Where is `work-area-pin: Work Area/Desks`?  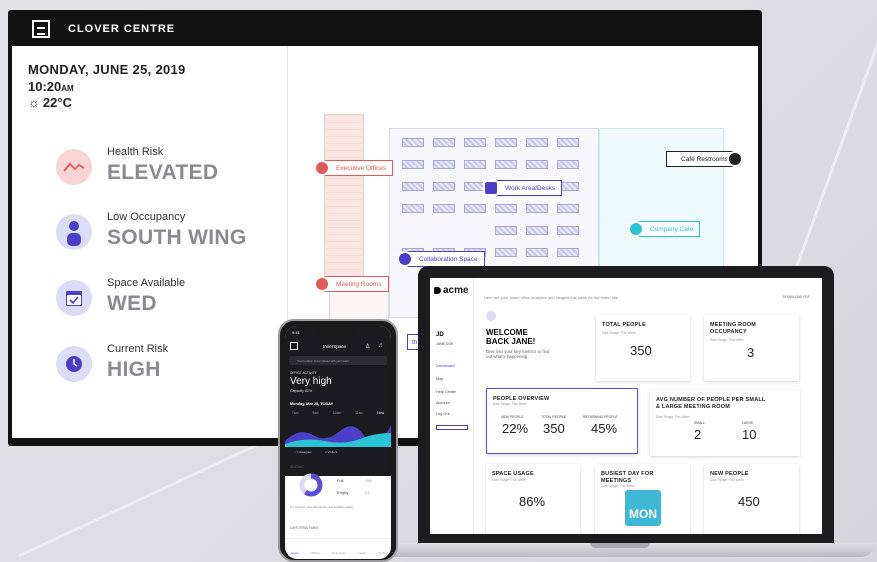 work-area-pin: Work Area/Desks is located at coordinates (523, 188).